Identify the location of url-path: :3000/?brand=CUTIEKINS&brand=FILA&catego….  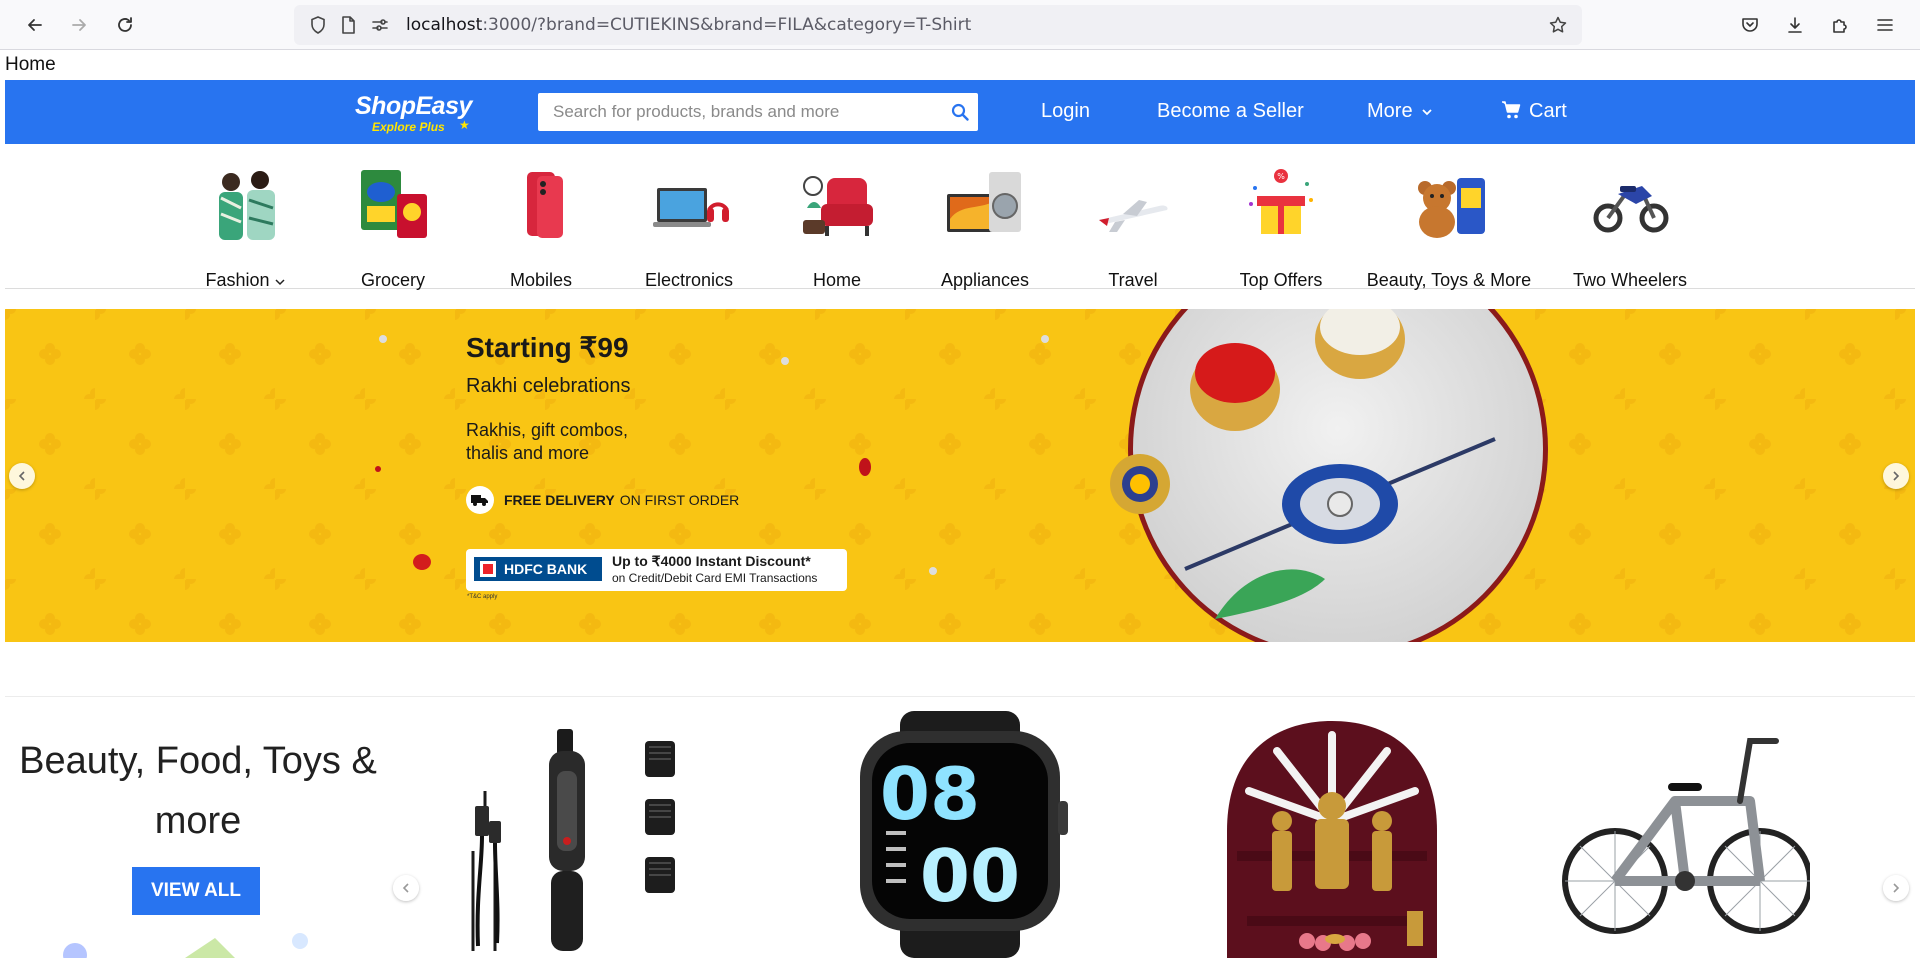
(727, 25).